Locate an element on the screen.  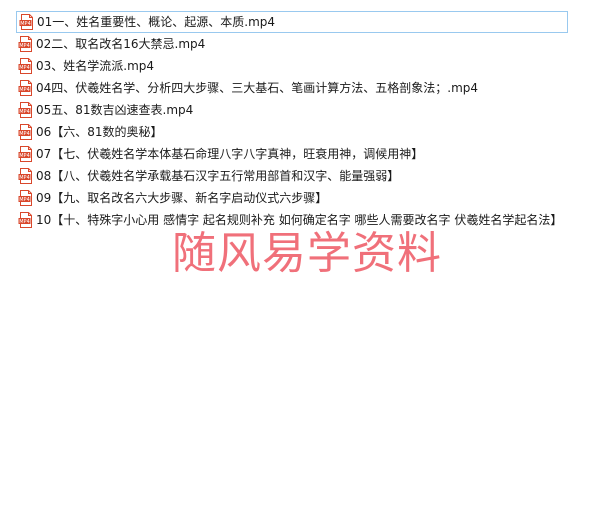
file-name: 09【九、取名改名六大步骤、新名字启动仪式六步骤】 is located at coordinates (182, 198).